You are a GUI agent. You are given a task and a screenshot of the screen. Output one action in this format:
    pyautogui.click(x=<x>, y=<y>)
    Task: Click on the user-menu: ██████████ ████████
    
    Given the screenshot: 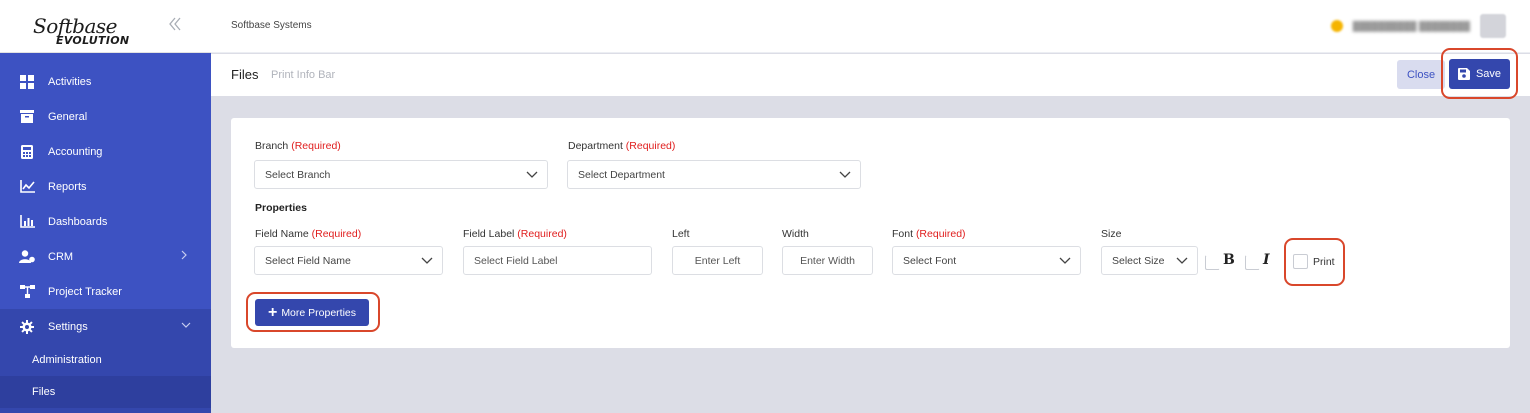 What is the action you would take?
    pyautogui.click(x=1418, y=26)
    